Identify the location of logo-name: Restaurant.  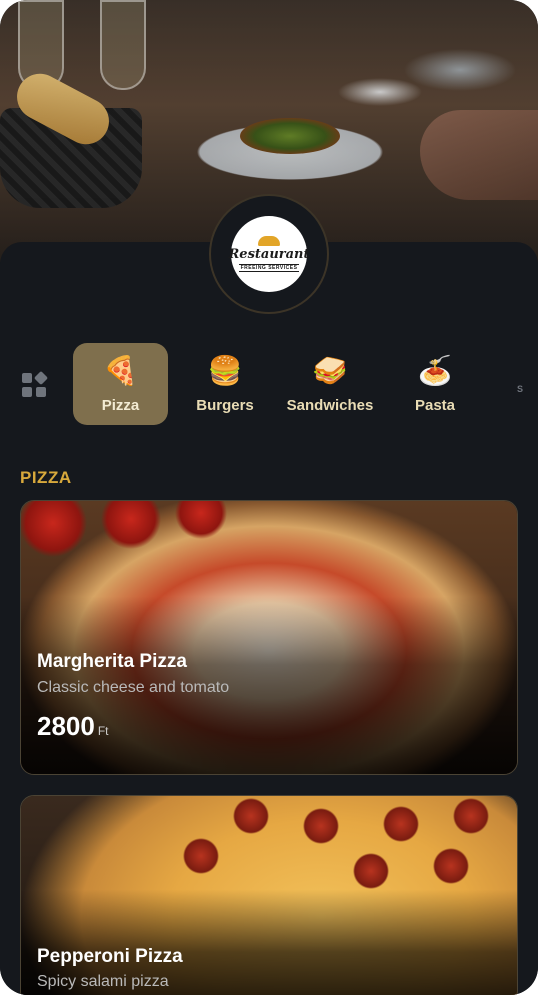
(269, 254).